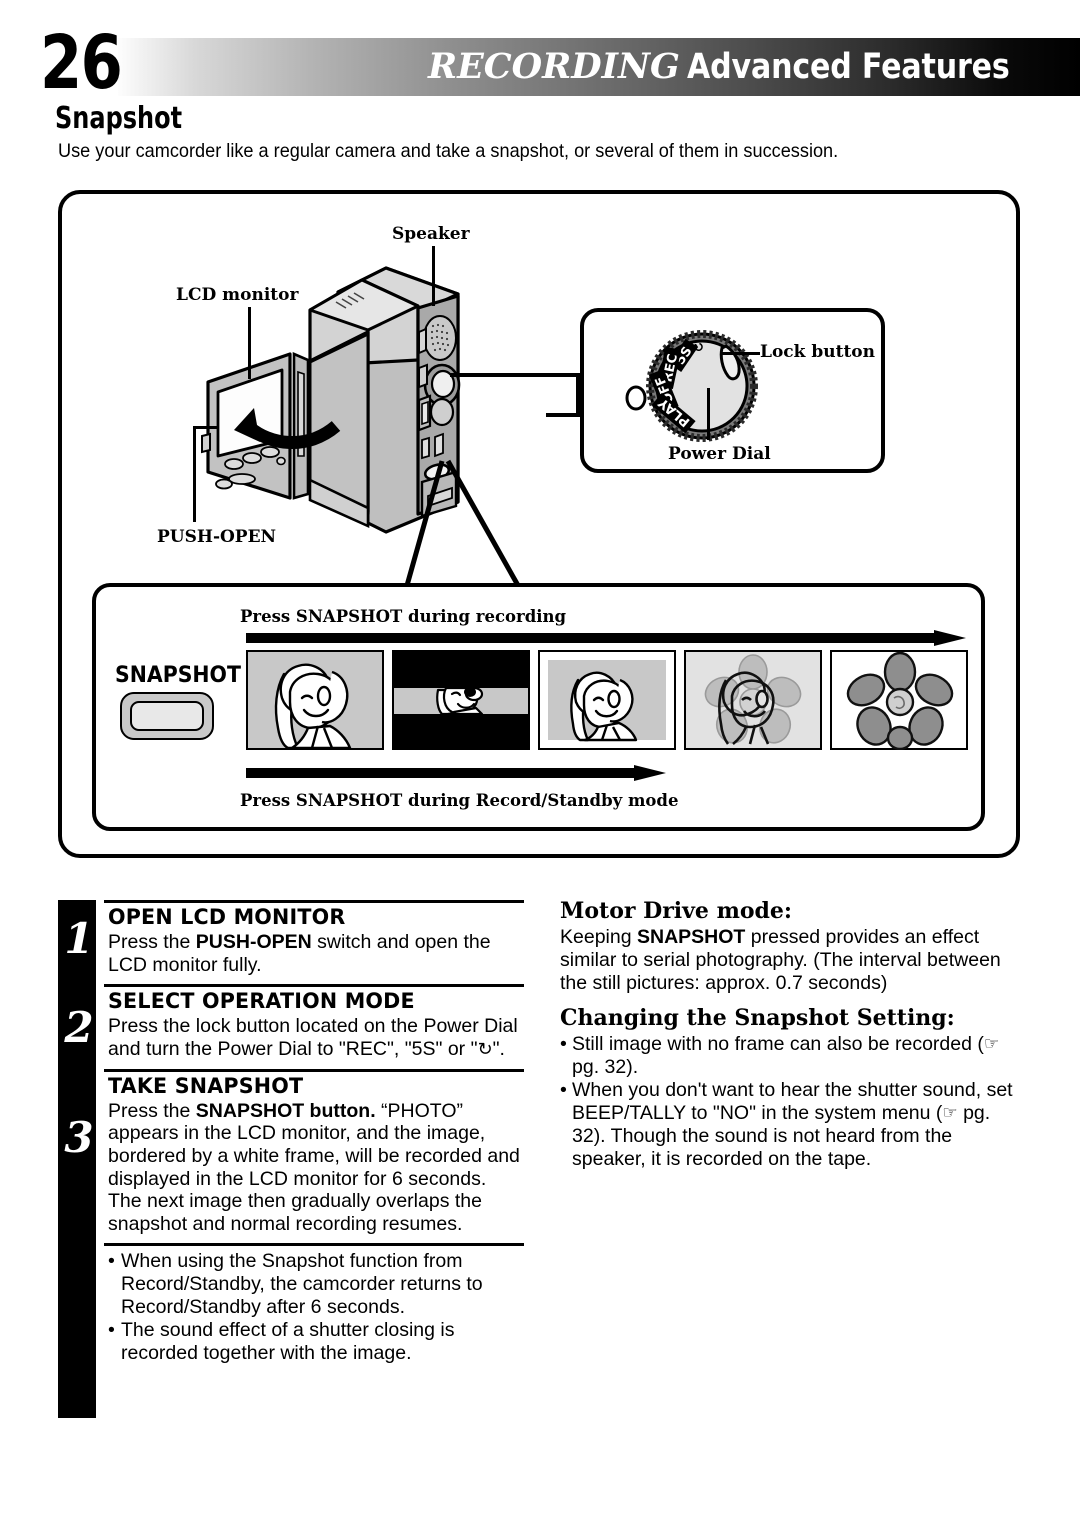 The width and height of the screenshot is (1080, 1533). What do you see at coordinates (178, 675) in the screenshot?
I see `snapshot-button-label: SNAPSHOT` at bounding box center [178, 675].